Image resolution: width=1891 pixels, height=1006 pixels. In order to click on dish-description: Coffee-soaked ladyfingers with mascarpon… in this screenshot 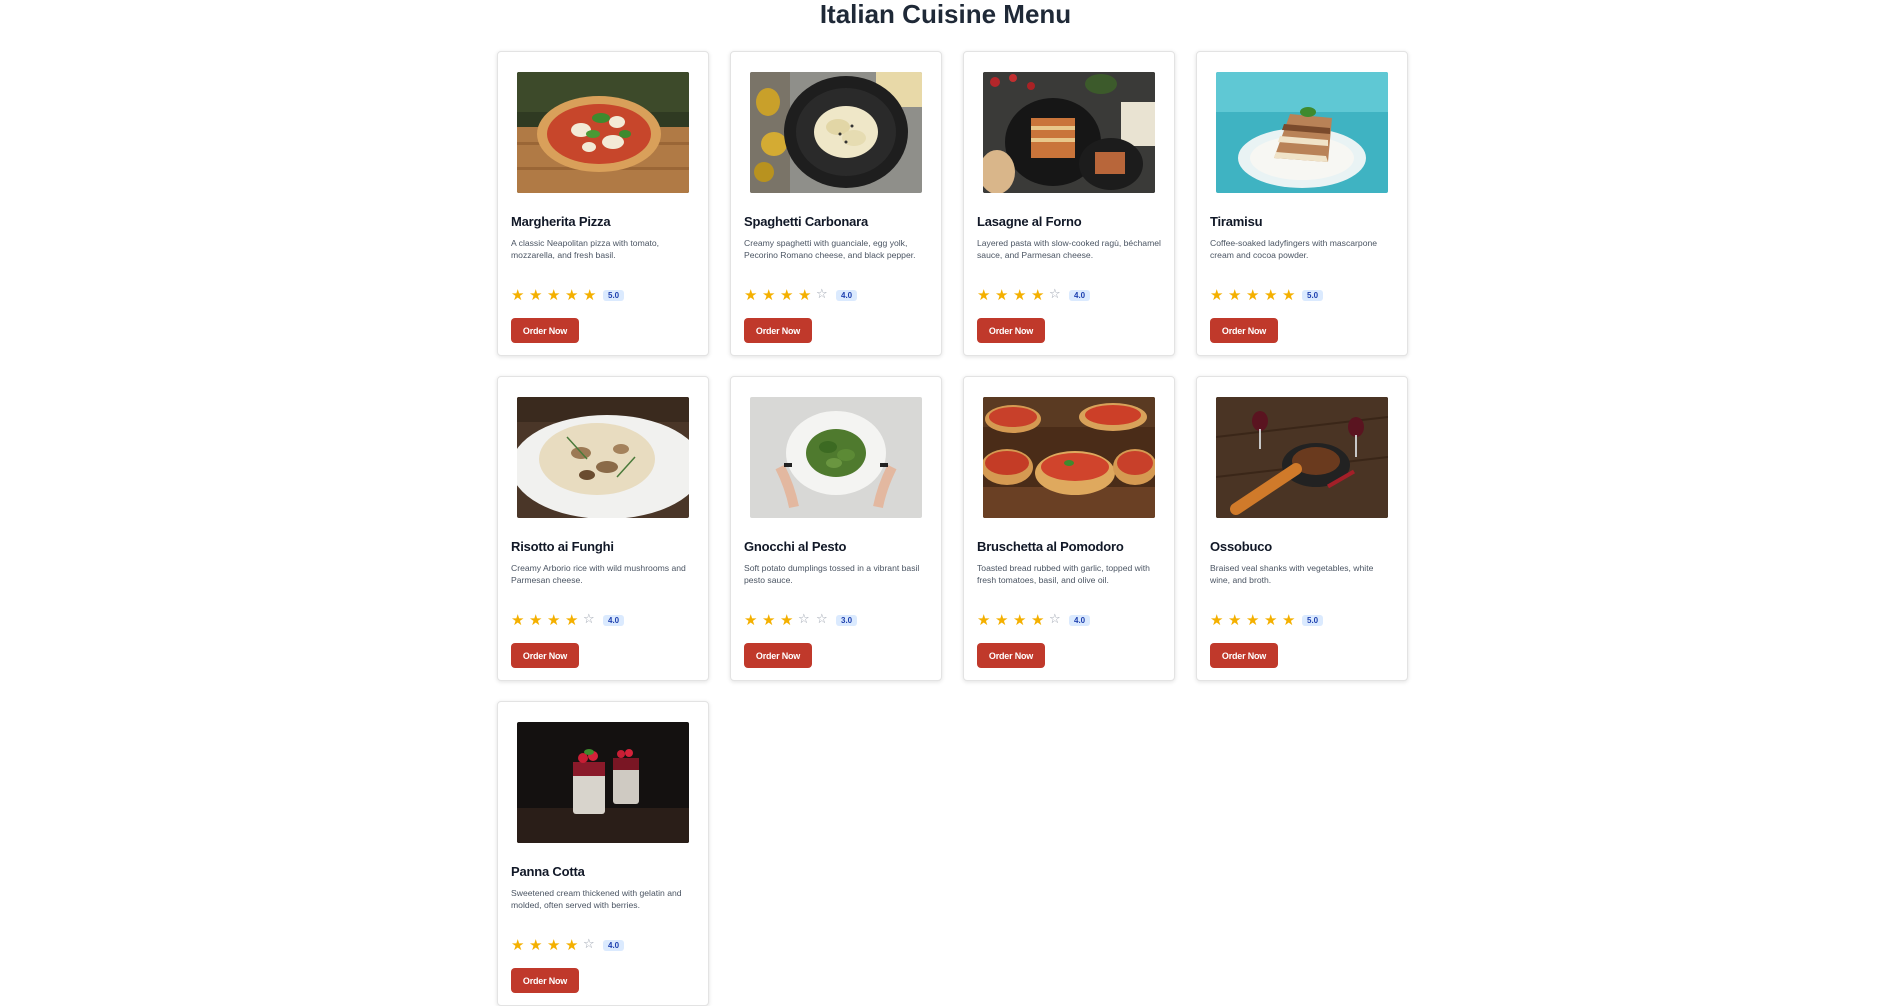, I will do `click(1294, 249)`.